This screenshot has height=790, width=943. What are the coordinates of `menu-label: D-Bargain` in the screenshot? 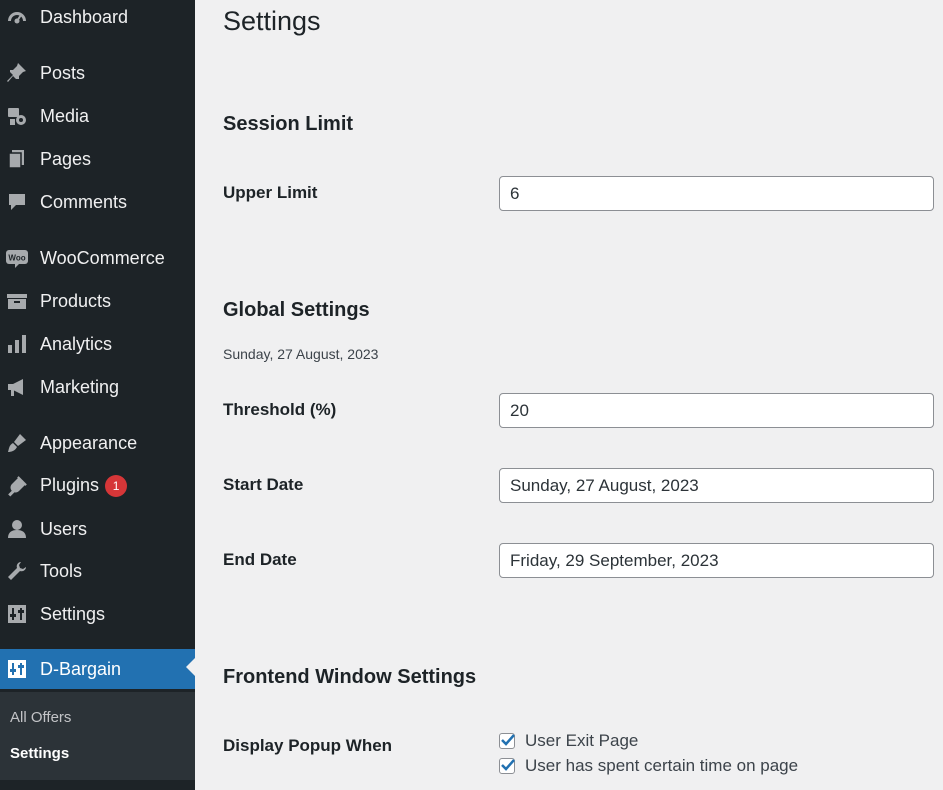 It's located at (81, 668).